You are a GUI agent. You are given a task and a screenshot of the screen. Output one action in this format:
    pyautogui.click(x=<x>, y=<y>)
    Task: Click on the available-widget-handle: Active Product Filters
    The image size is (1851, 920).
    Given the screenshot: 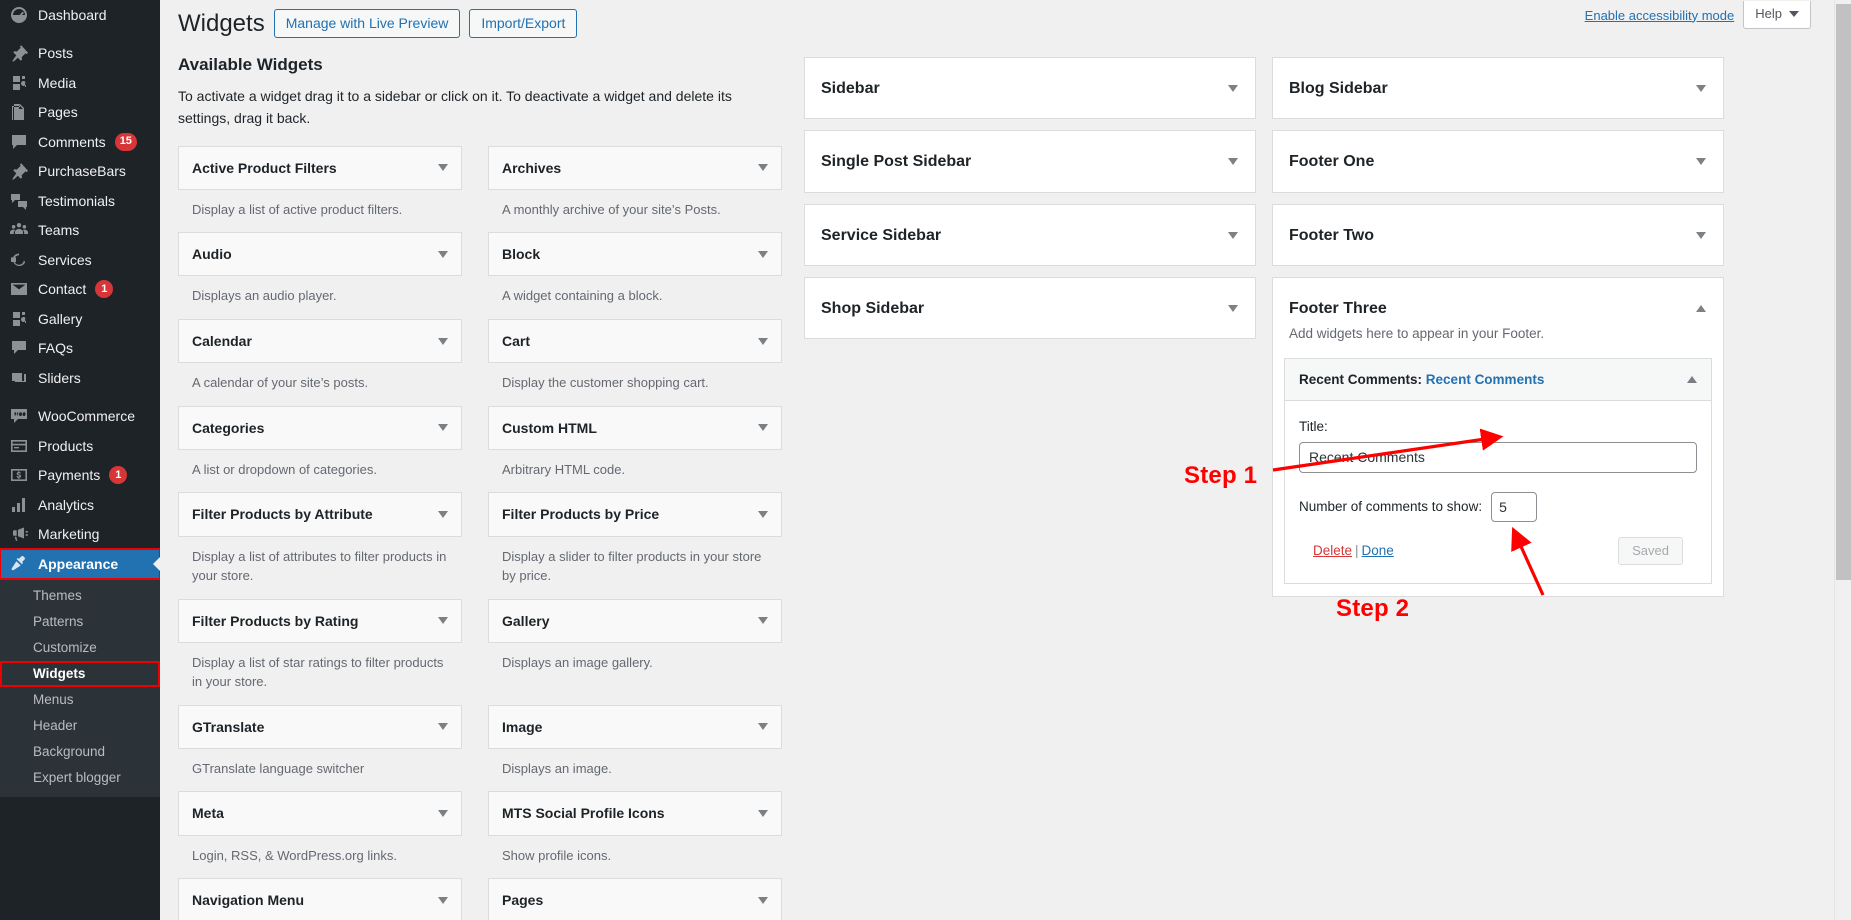 What is the action you would take?
    pyautogui.click(x=320, y=167)
    